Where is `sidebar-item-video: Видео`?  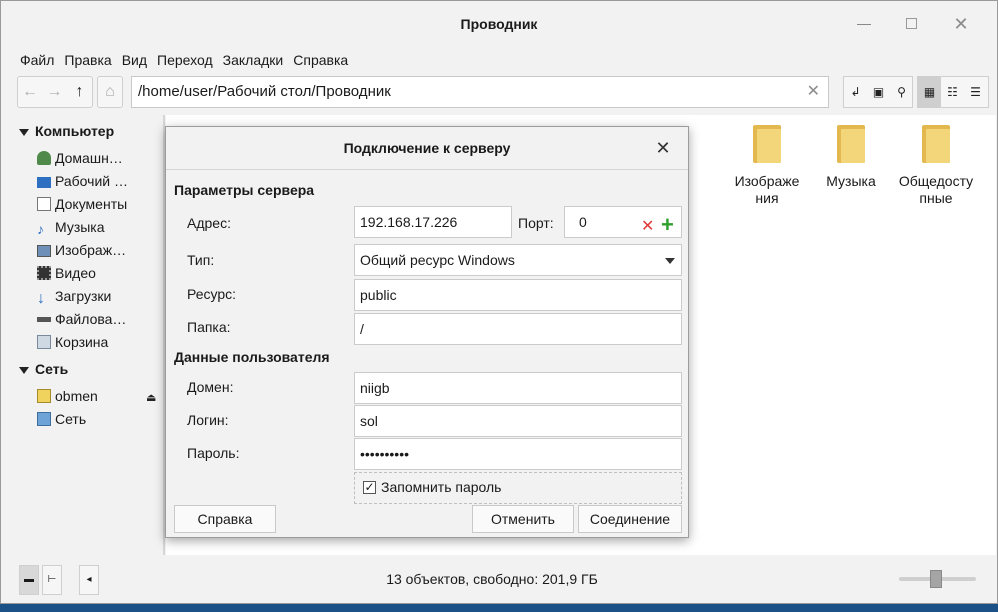 sidebar-item-video: Видео is located at coordinates (99, 273).